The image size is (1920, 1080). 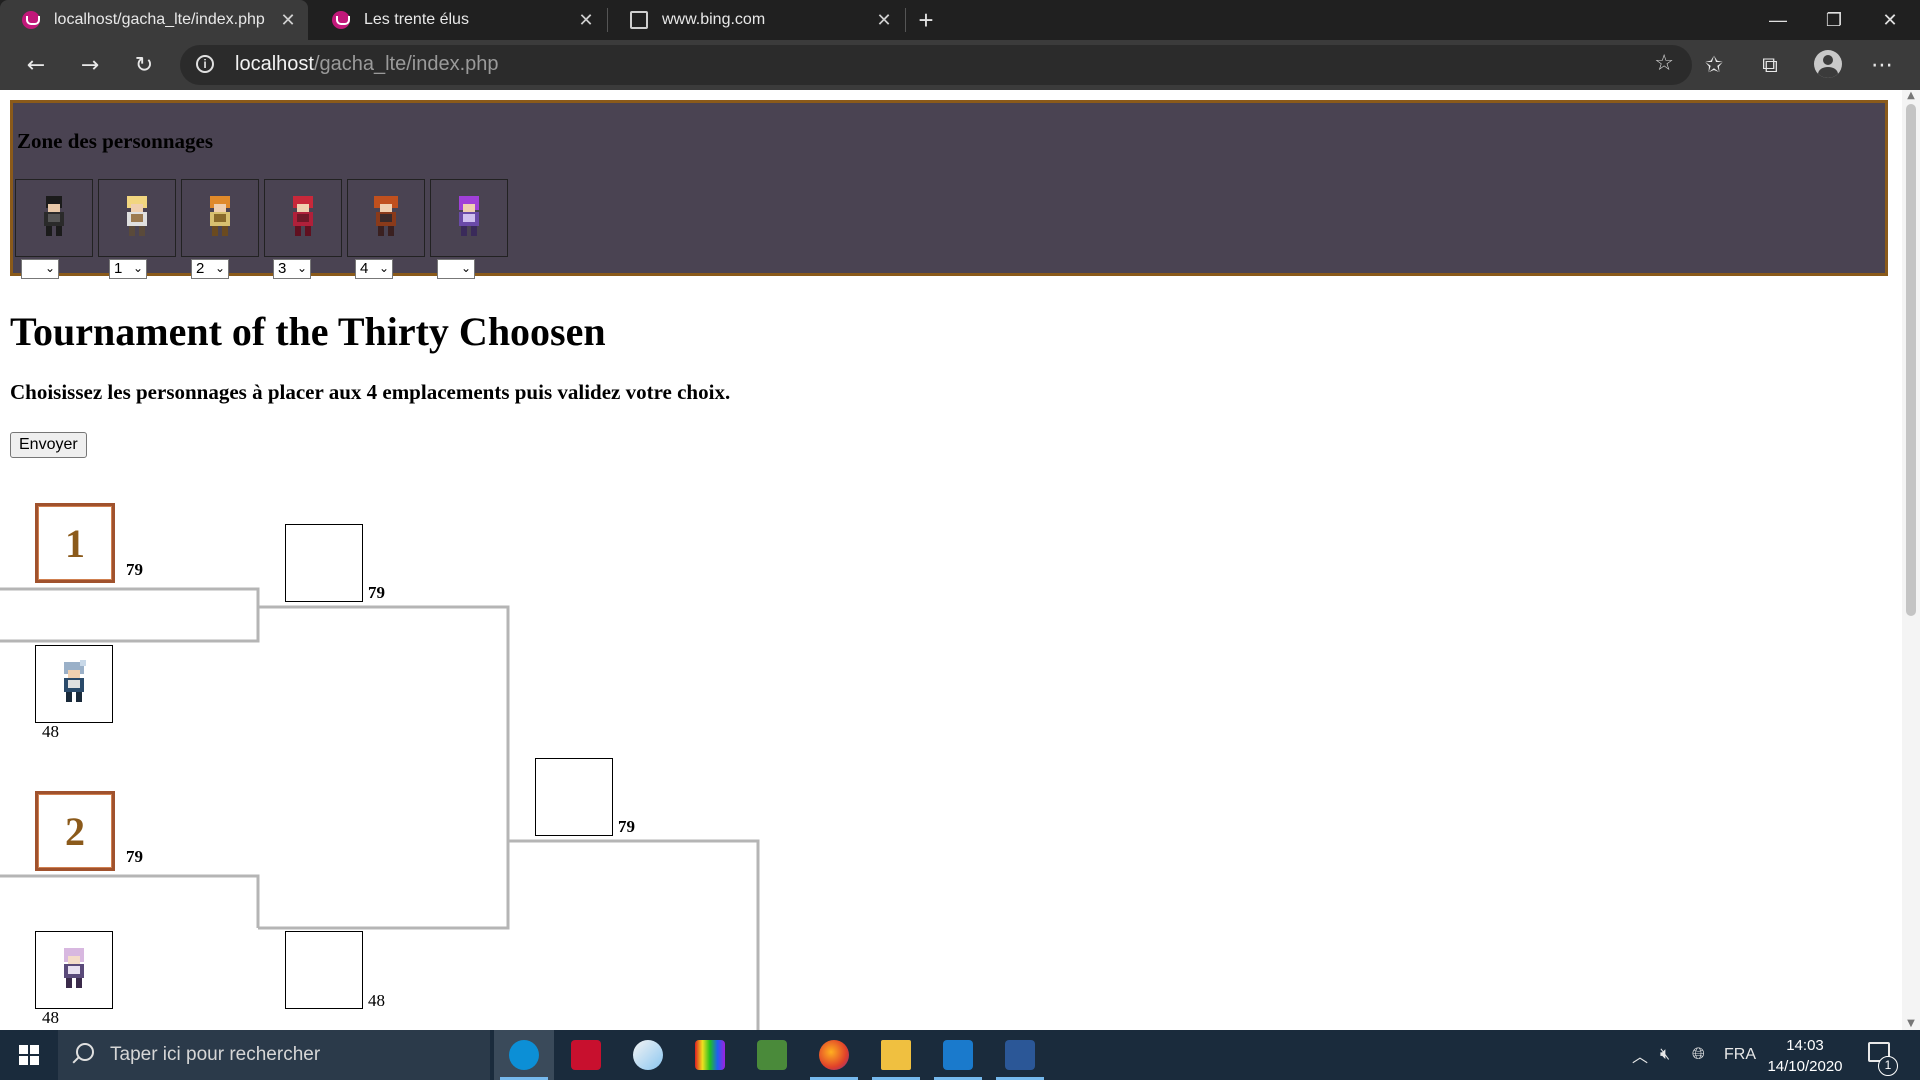 What do you see at coordinates (1911, 1024) in the screenshot?
I see `scroll-down-icon: ▼` at bounding box center [1911, 1024].